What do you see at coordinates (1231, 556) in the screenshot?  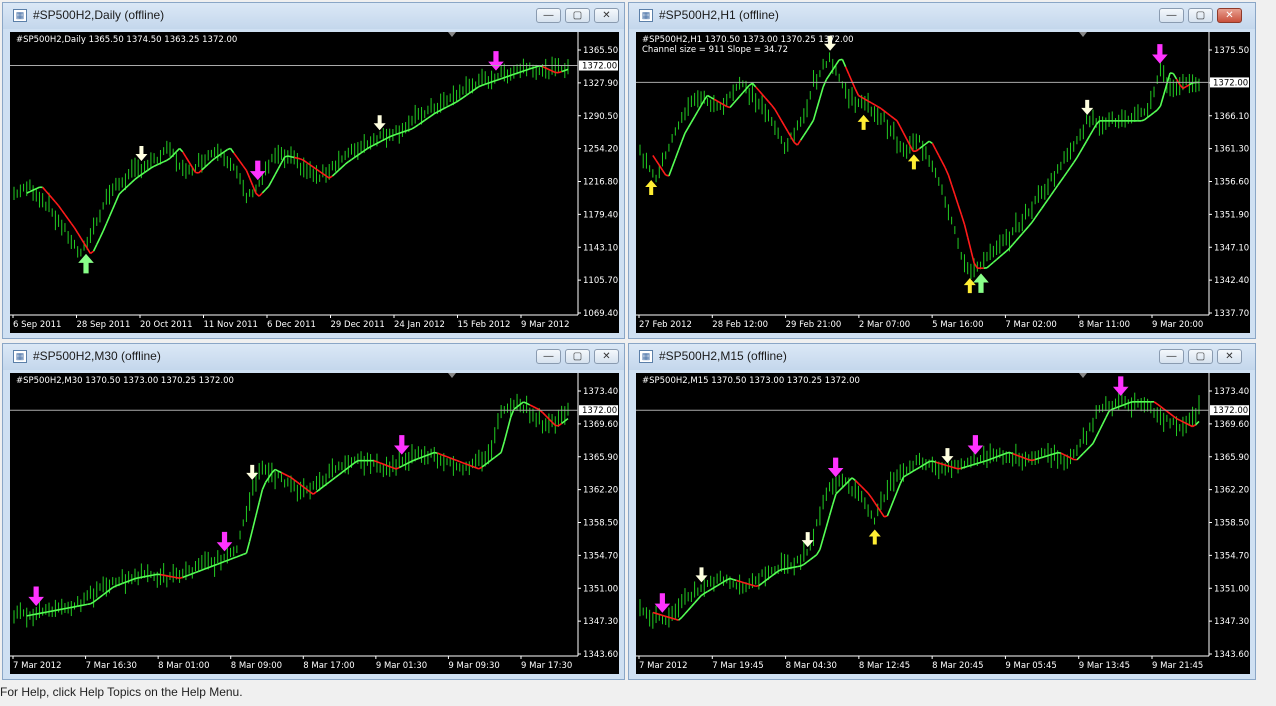 I see `y-tick-label: 1354.70` at bounding box center [1231, 556].